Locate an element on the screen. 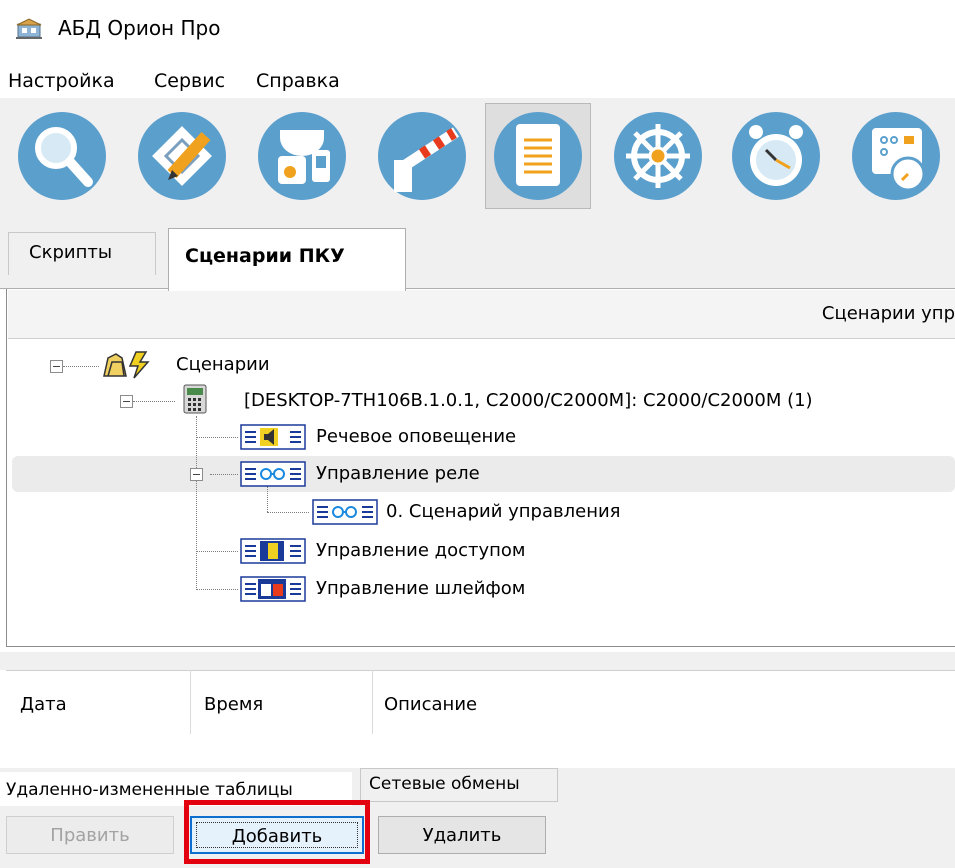 The height and width of the screenshot is (868, 955). reports-tool-button is located at coordinates (538, 156).